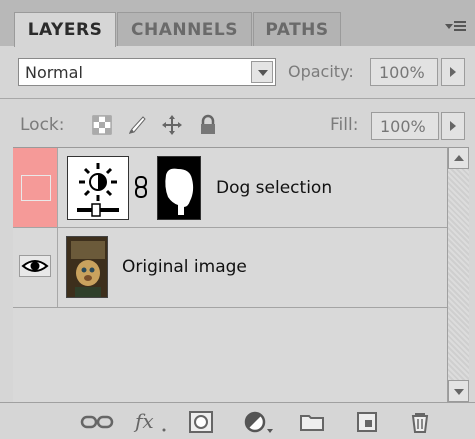 The width and height of the screenshot is (475, 439). I want to click on tab-paths: PATHS, so click(297, 29).